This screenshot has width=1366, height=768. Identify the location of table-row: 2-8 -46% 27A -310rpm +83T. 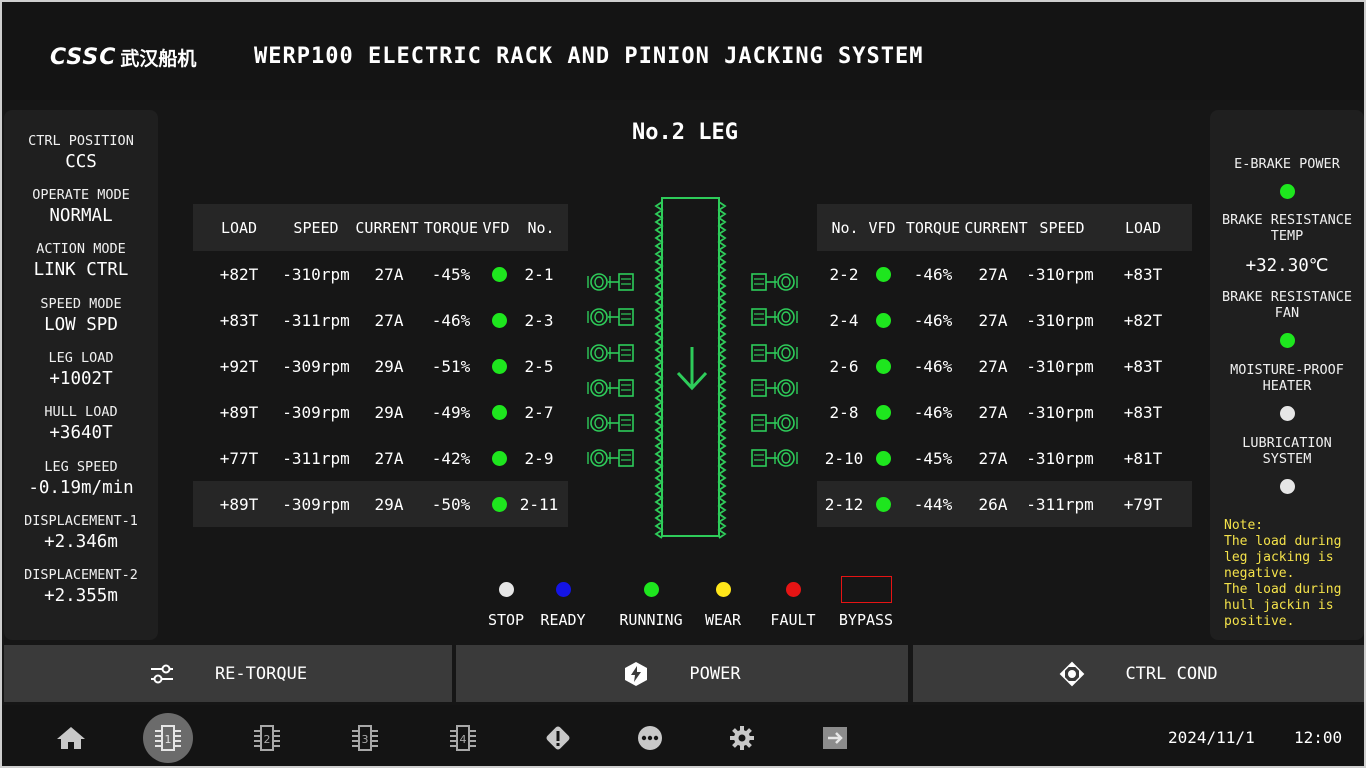
(1004, 412).